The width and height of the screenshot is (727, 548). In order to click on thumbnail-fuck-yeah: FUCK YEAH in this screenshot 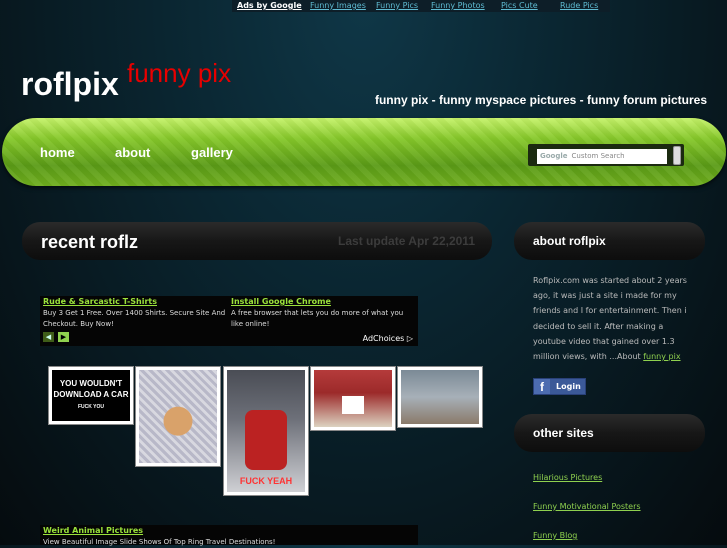, I will do `click(266, 431)`.